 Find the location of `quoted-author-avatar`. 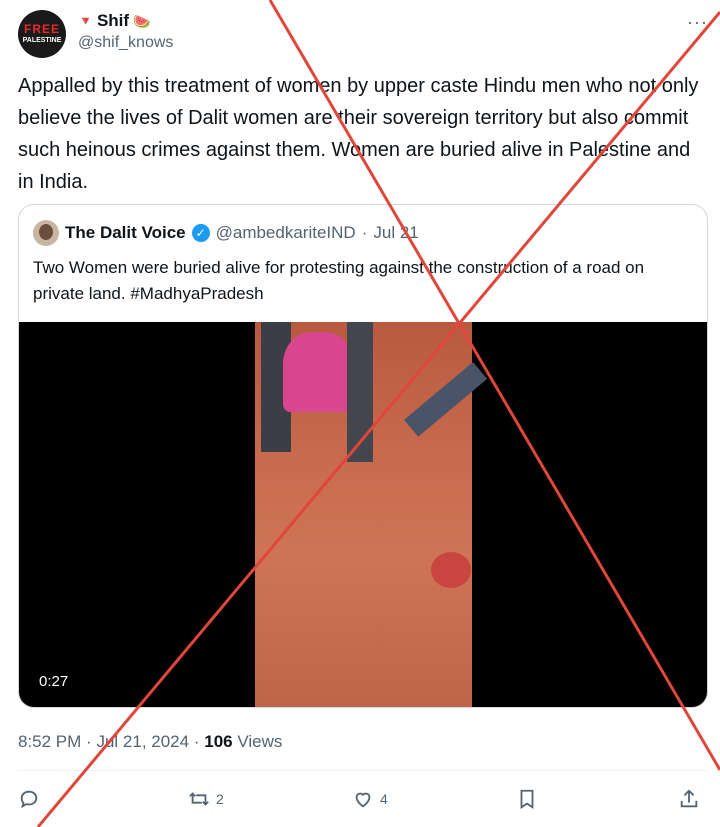

quoted-author-avatar is located at coordinates (46, 233).